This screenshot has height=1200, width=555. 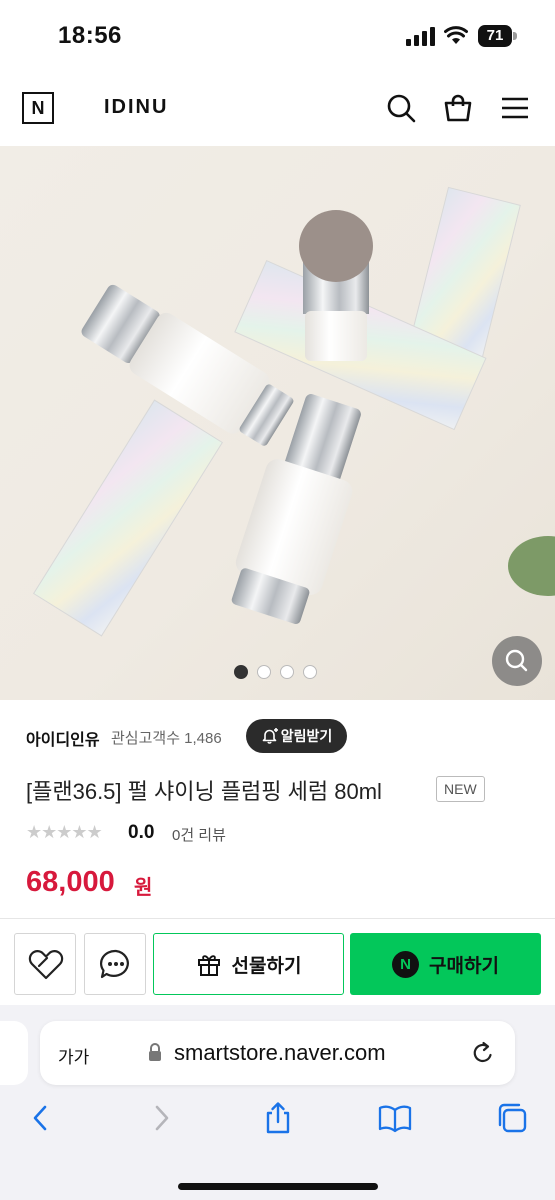 I want to click on reload-icon, so click(x=483, y=1053).